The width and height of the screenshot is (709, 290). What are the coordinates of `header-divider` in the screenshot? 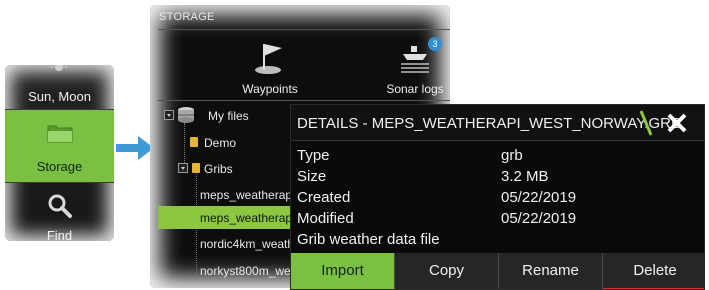 It's located at (304, 29).